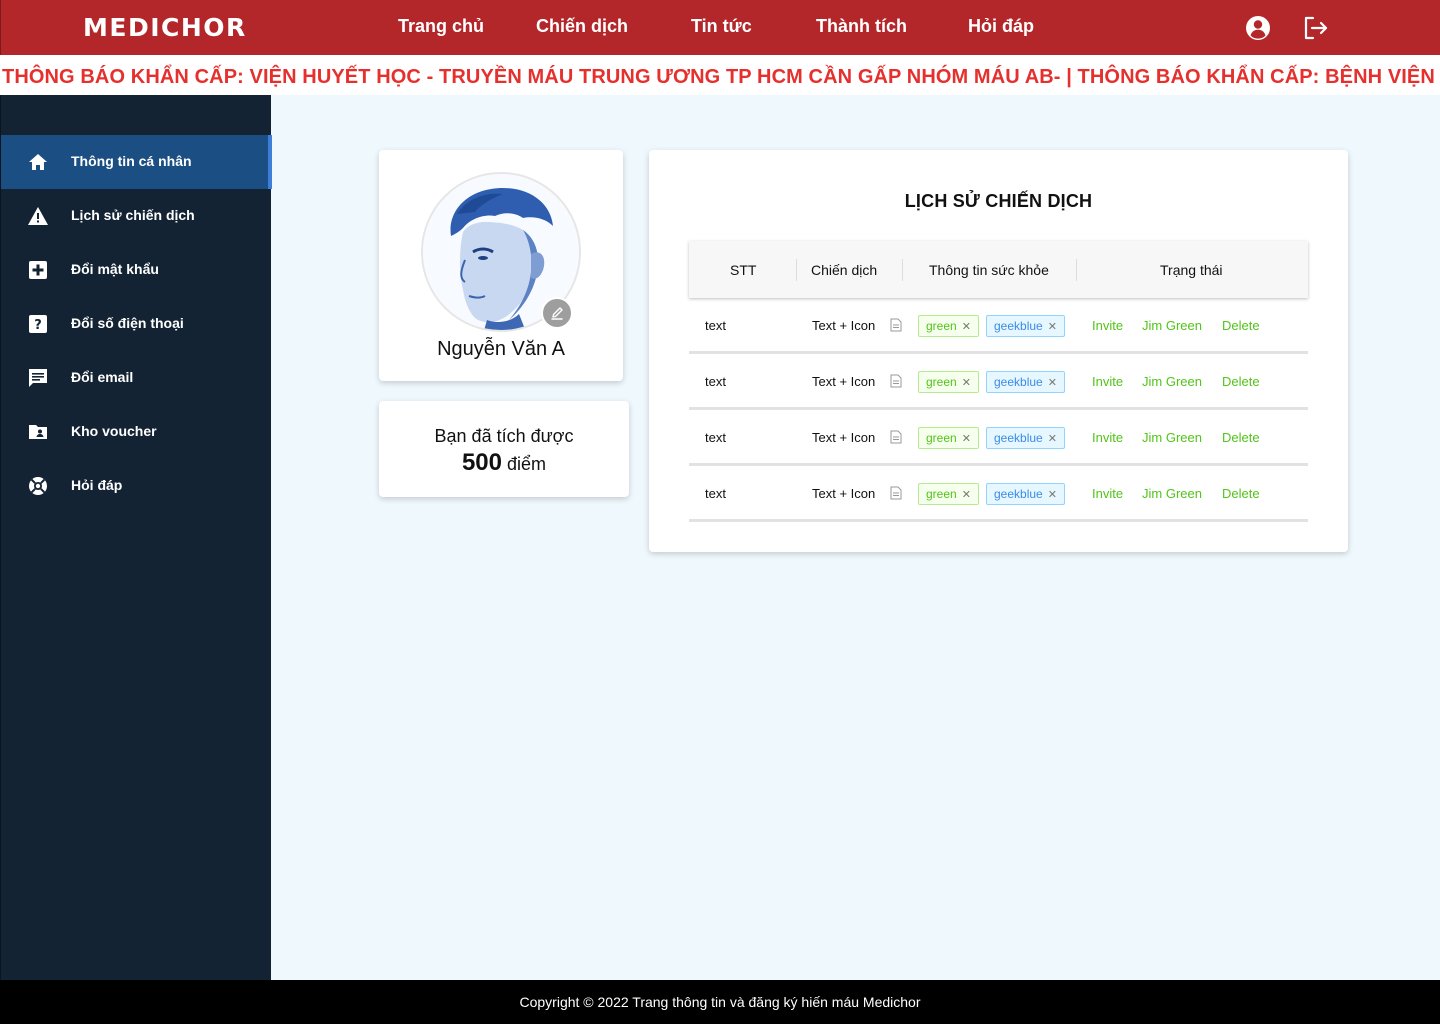 This screenshot has height=1024, width=1440. Describe the element at coordinates (1001, 26) in the screenshot. I see `nav-faq: Hỏi đáp` at that location.